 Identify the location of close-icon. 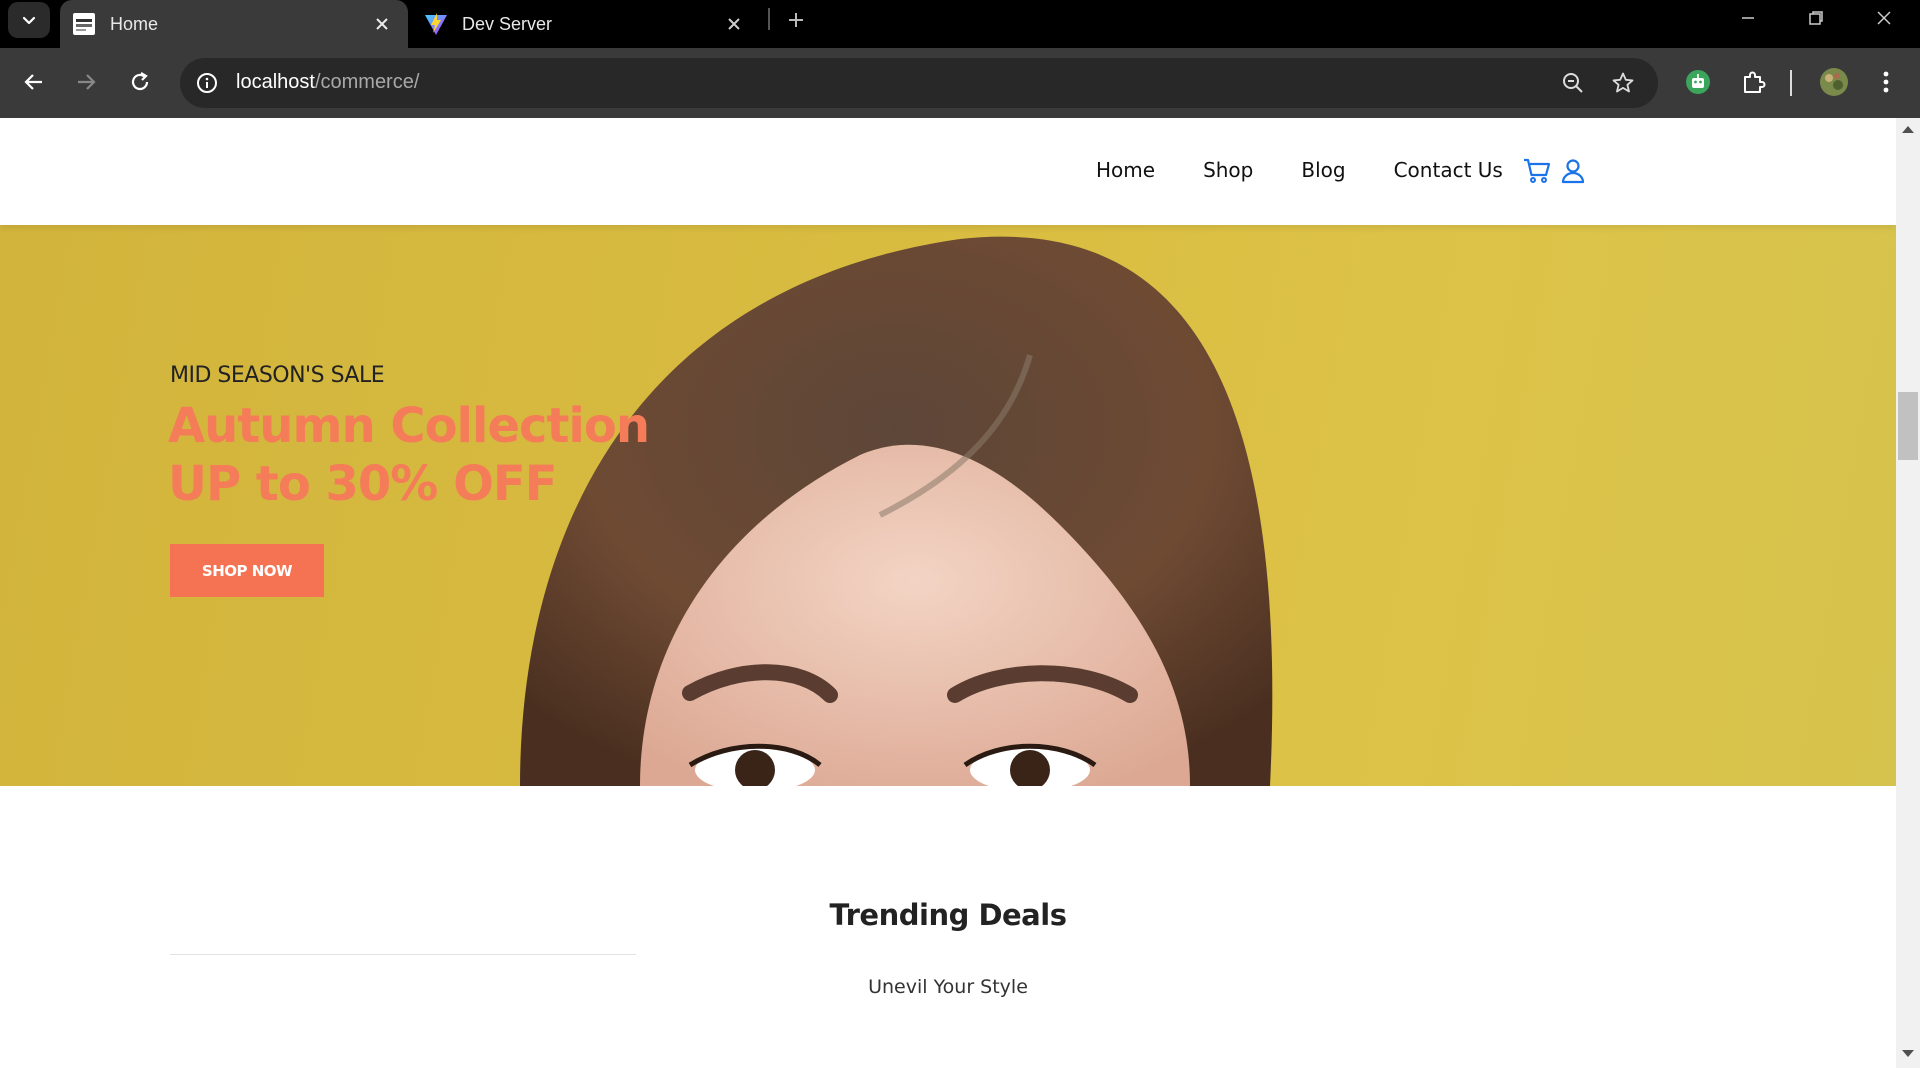
(1884, 18).